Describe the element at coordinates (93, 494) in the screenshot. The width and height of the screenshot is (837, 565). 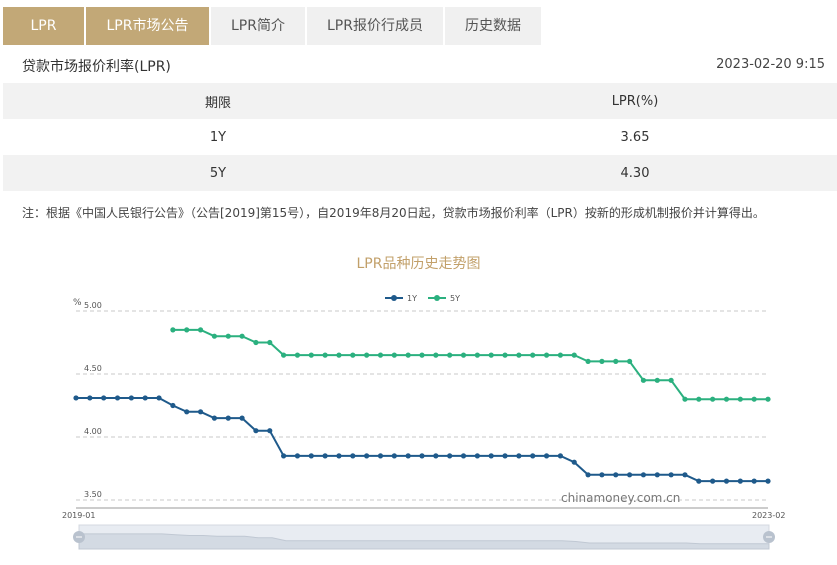
I see `y-tick-label: 3.50` at that location.